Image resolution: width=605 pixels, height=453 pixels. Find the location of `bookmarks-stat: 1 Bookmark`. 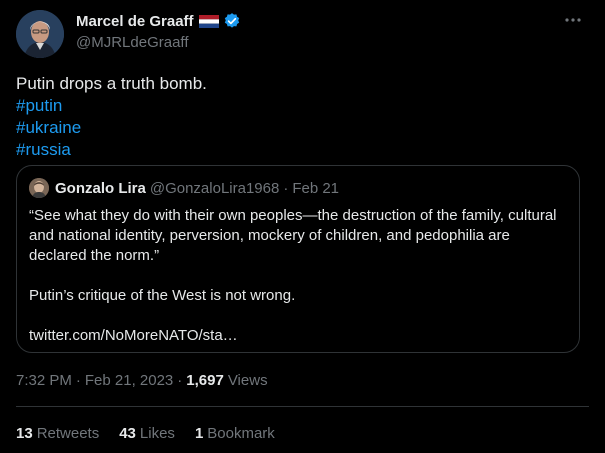

bookmarks-stat: 1 Bookmark is located at coordinates (235, 433).